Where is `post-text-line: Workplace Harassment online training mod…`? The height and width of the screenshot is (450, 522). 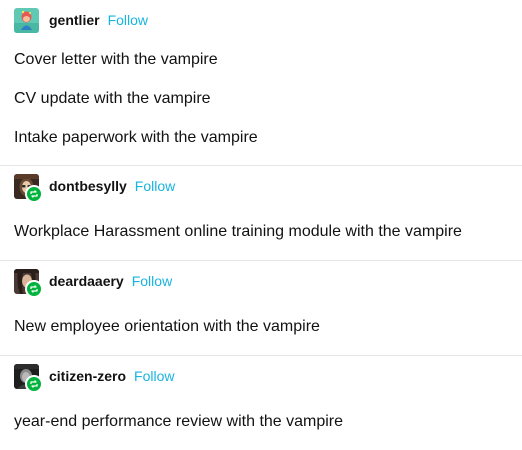
post-text-line: Workplace Harassment online training mod… is located at coordinates (238, 231).